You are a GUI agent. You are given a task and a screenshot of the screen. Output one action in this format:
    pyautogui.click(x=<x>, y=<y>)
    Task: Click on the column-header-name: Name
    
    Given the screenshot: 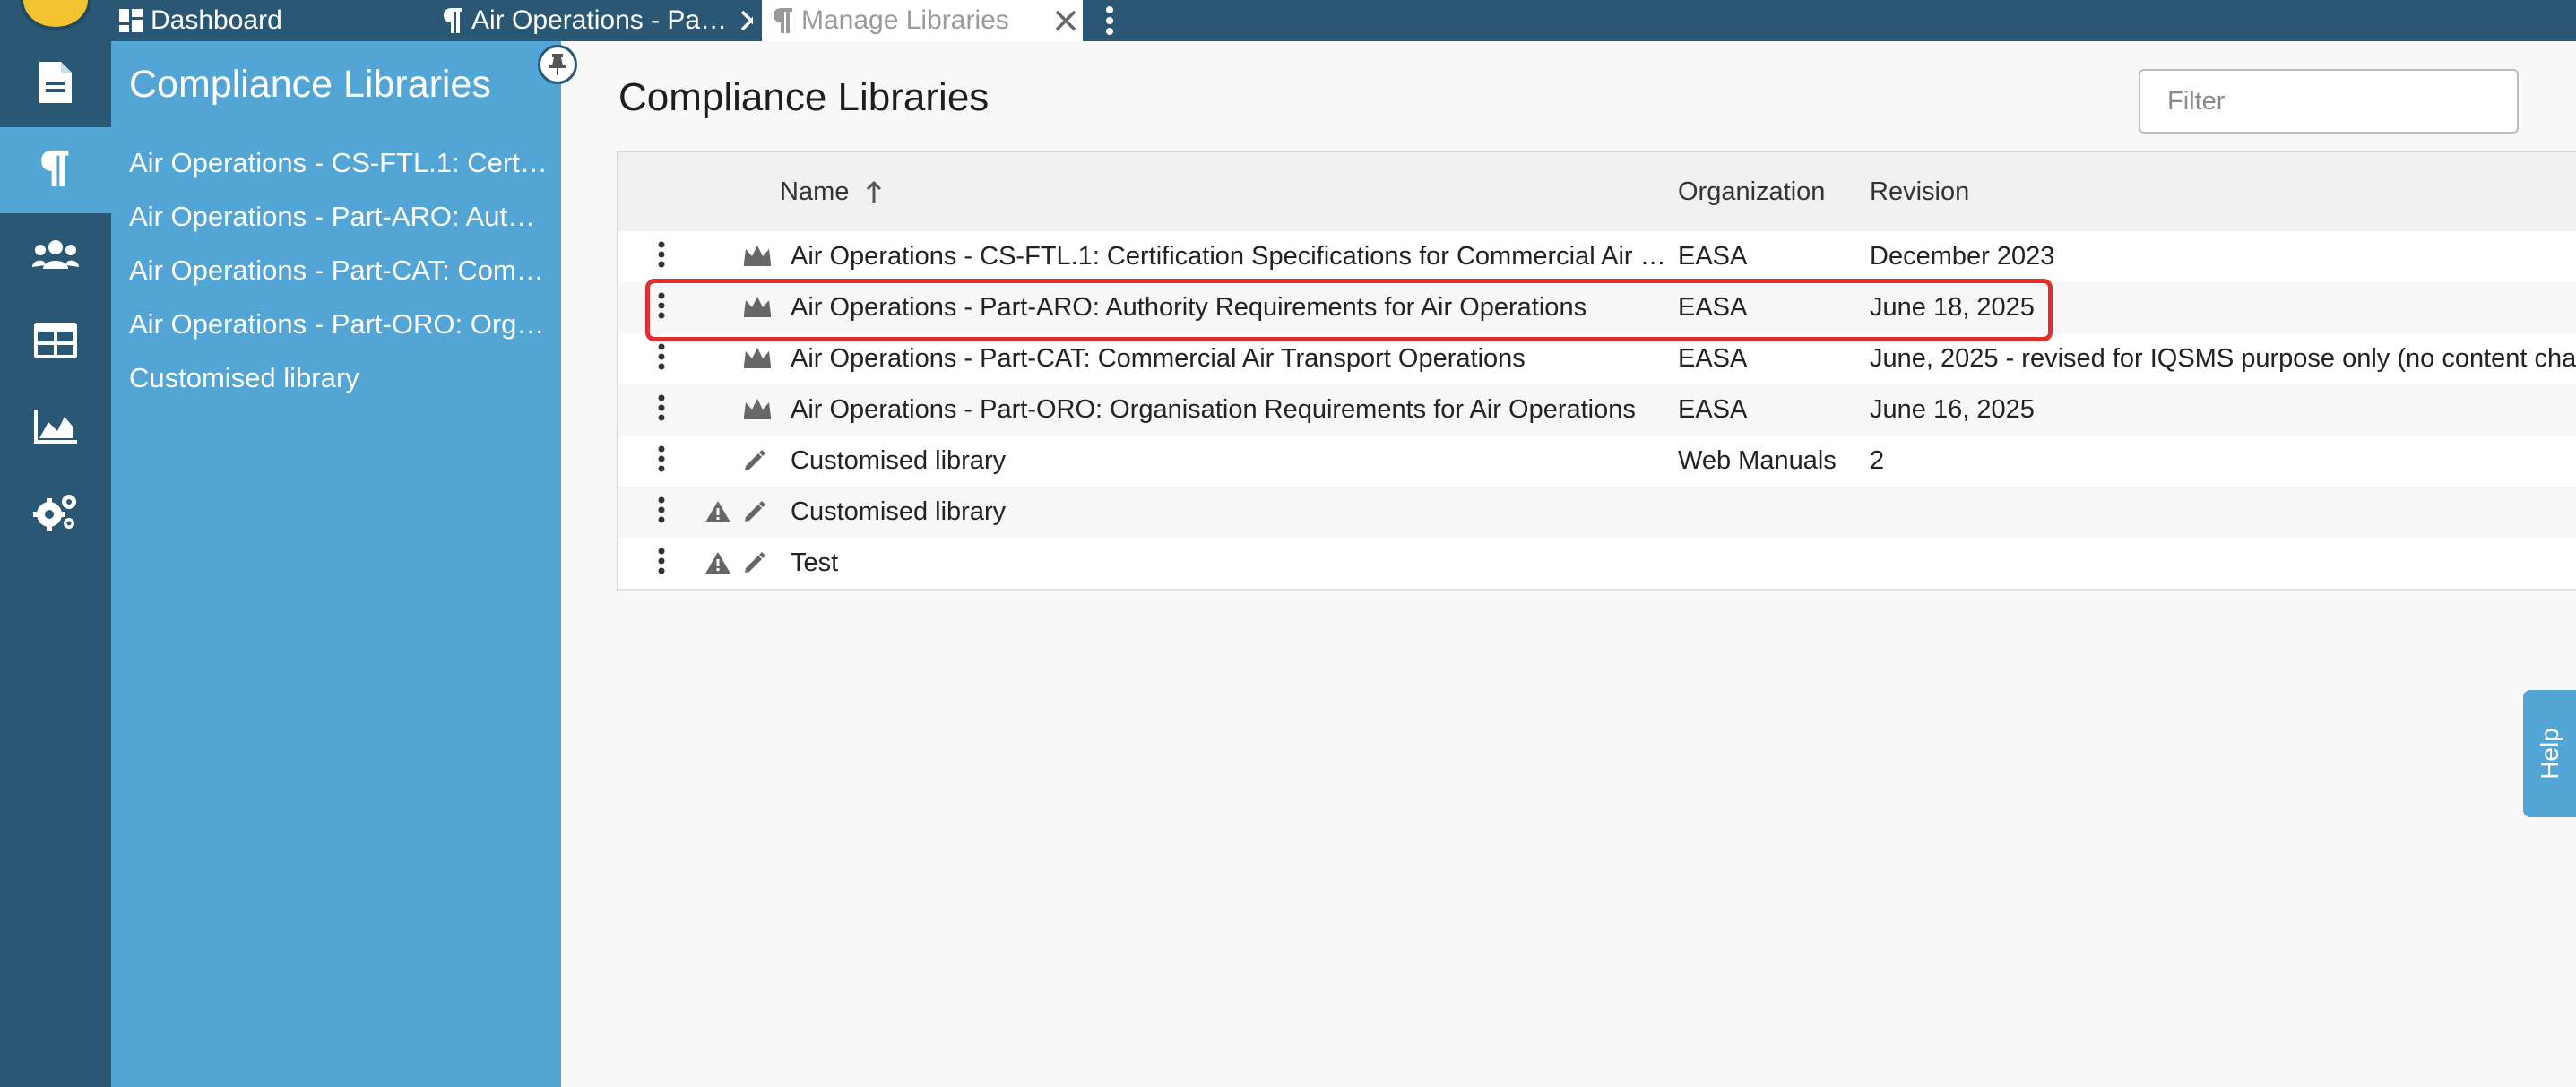 What is the action you would take?
    pyautogui.click(x=831, y=192)
    